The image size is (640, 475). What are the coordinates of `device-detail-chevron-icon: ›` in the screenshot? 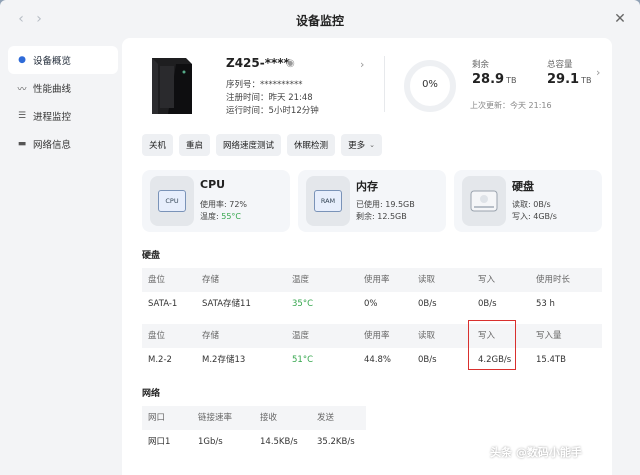 It's located at (362, 64).